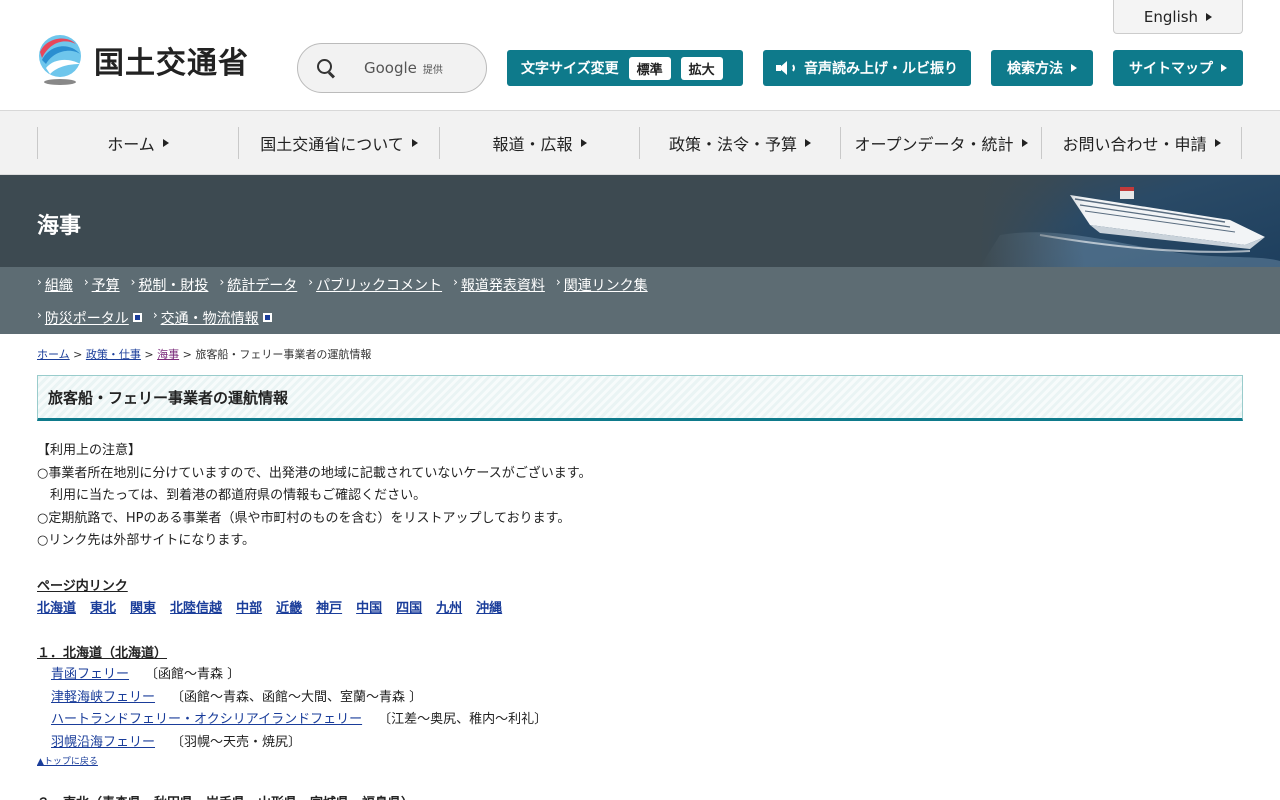  What do you see at coordinates (1171, 69) in the screenshot?
I see `sitemap-label: サイトマップ` at bounding box center [1171, 69].